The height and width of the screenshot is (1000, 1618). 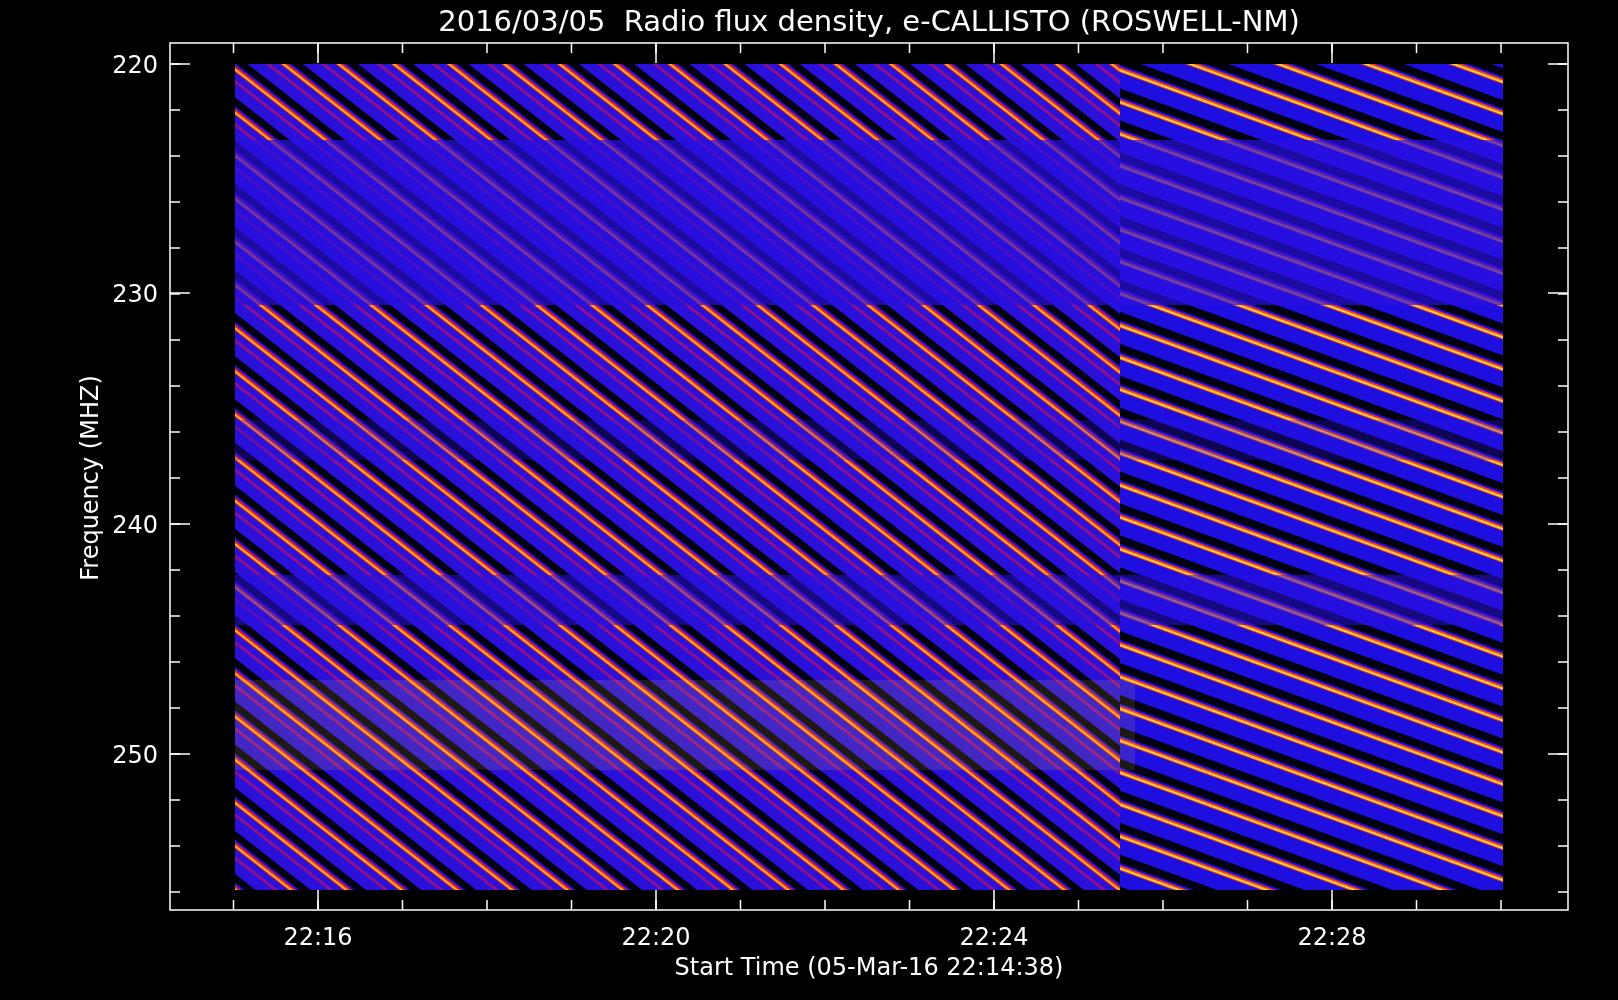 What do you see at coordinates (318, 937) in the screenshot?
I see `axis-tick-label: 22:16` at bounding box center [318, 937].